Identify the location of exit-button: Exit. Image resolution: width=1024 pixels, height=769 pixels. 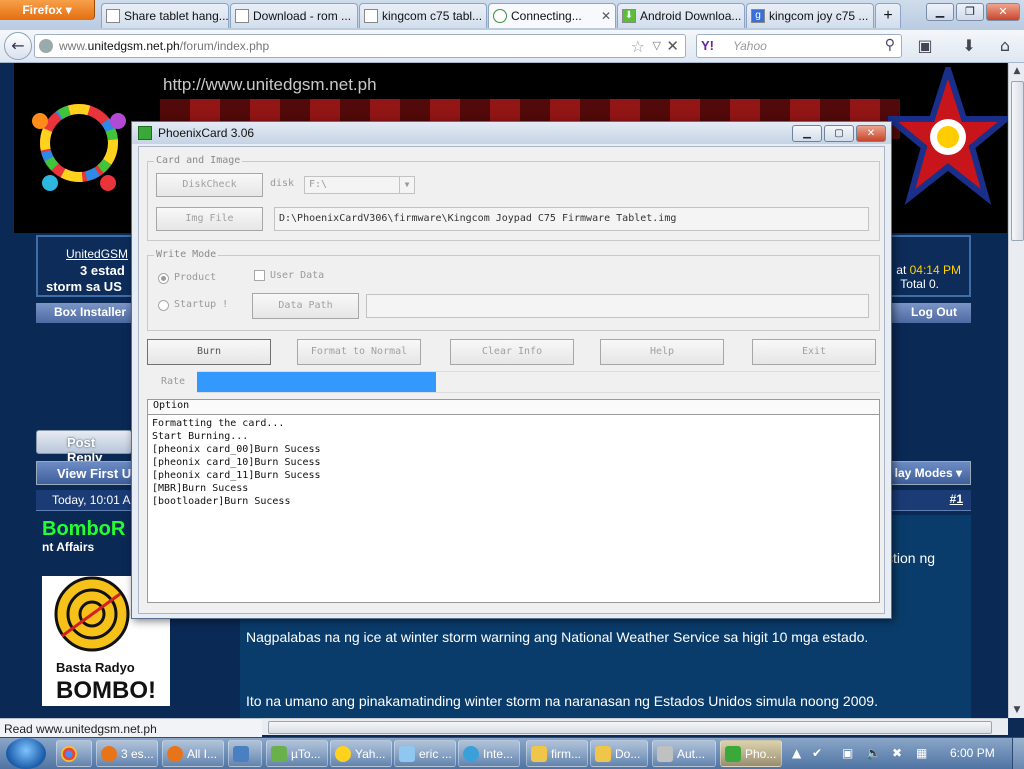
(814, 352).